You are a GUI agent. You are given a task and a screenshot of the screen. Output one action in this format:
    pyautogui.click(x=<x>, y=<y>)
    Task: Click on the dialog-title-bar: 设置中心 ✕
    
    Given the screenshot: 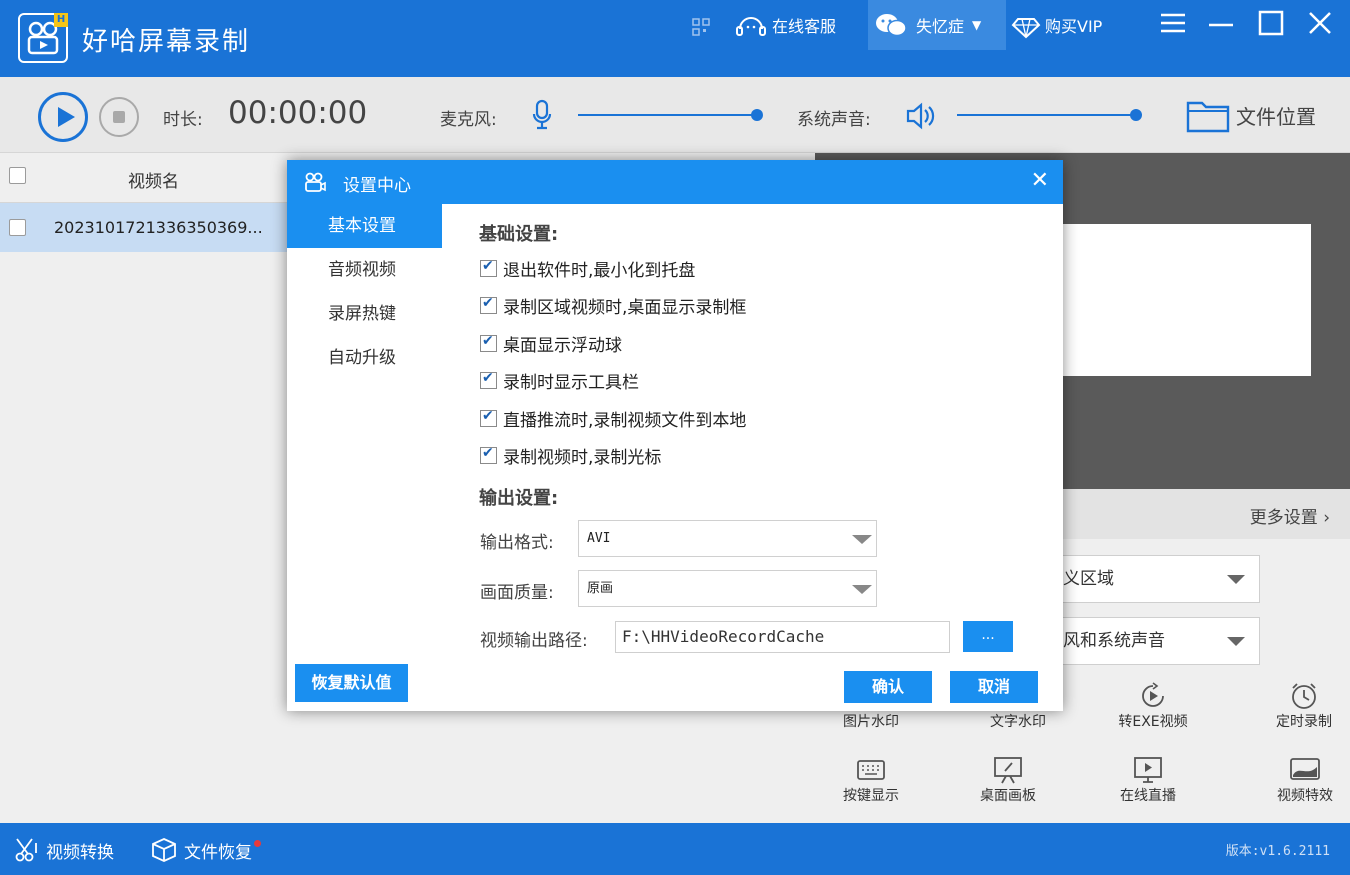 What is the action you would take?
    pyautogui.click(x=675, y=182)
    